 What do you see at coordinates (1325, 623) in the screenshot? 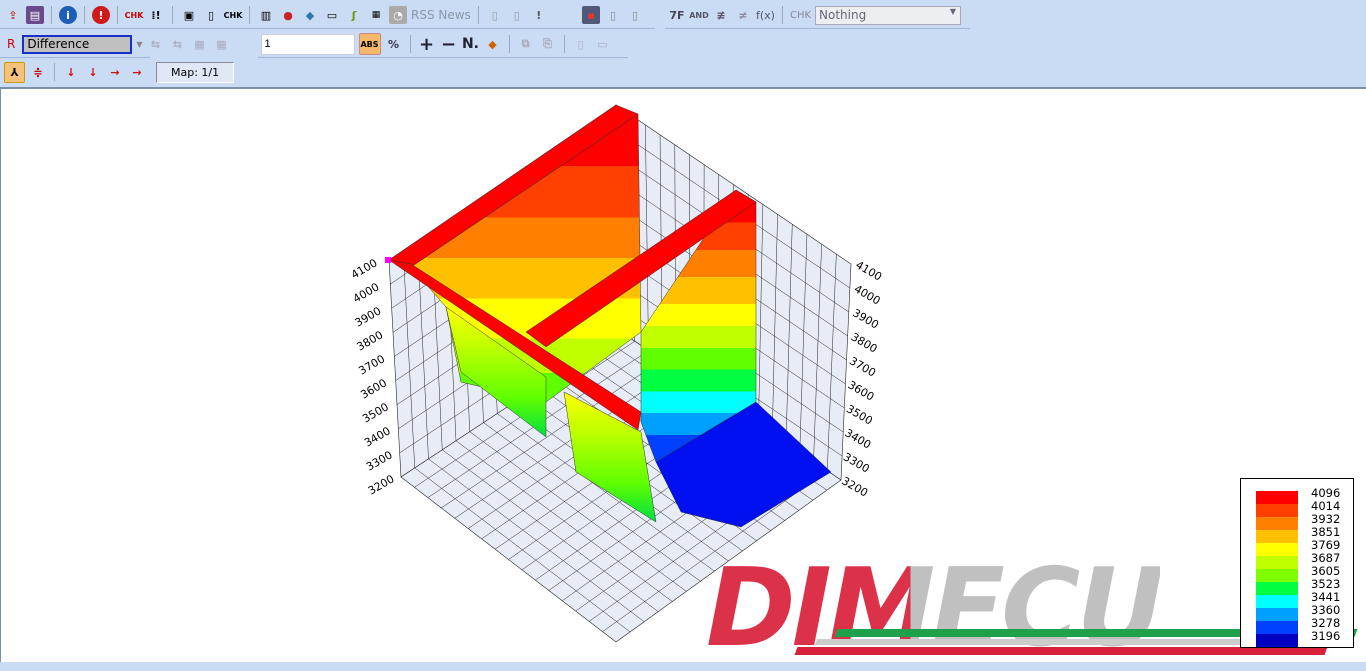
I see `legend-value: 3278` at bounding box center [1325, 623].